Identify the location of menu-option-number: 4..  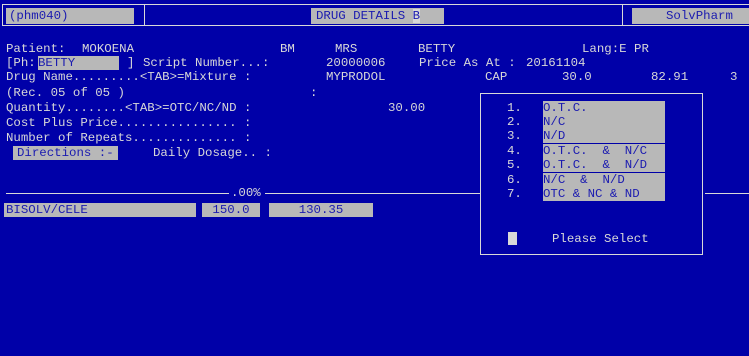
(514, 151).